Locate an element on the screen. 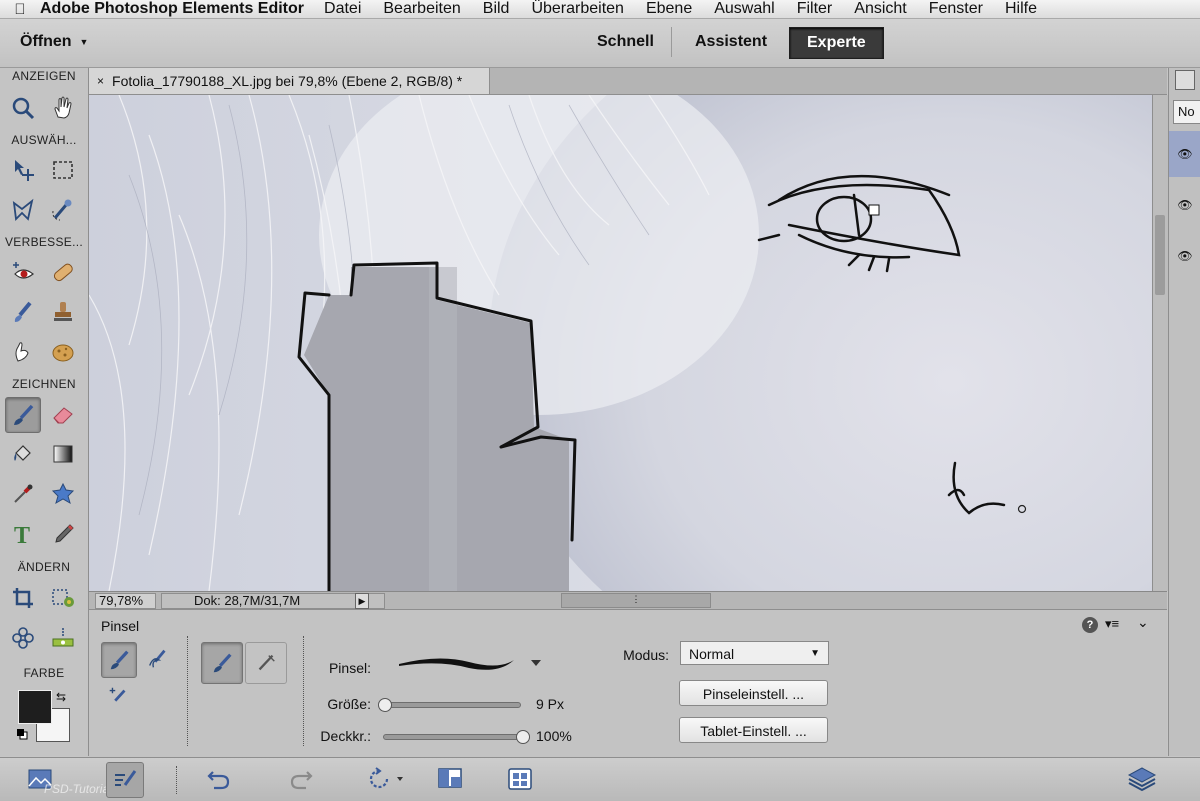 The width and height of the screenshot is (1200, 801). collapse-chevron-icon: ⌄ is located at coordinates (1143, 622).